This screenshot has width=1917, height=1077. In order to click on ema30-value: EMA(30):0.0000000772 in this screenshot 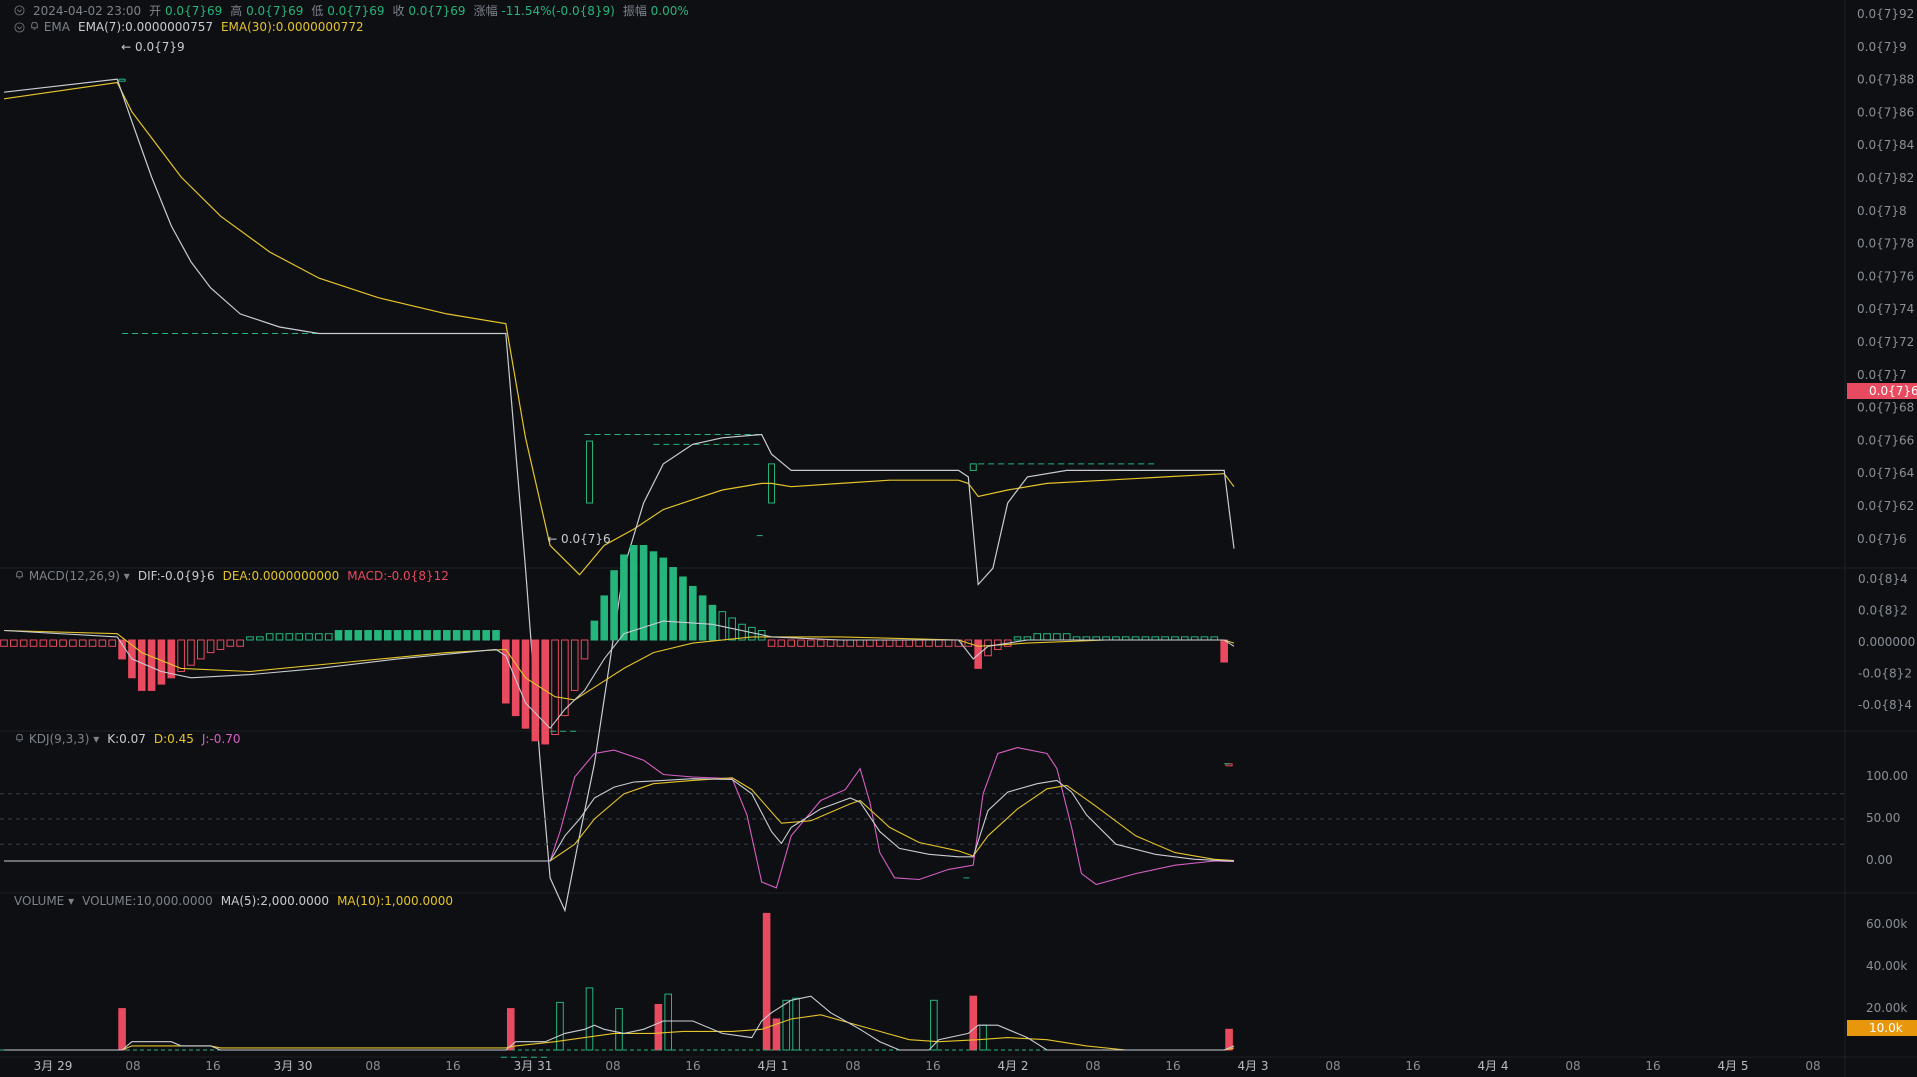, I will do `click(292, 27)`.